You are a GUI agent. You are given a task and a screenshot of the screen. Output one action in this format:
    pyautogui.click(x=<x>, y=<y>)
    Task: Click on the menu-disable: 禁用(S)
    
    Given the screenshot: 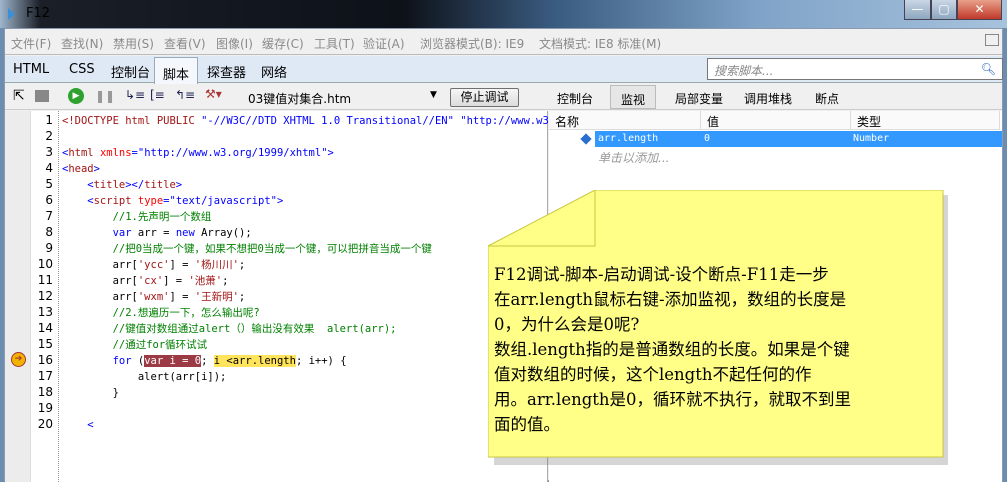 What is the action you would take?
    pyautogui.click(x=133, y=43)
    